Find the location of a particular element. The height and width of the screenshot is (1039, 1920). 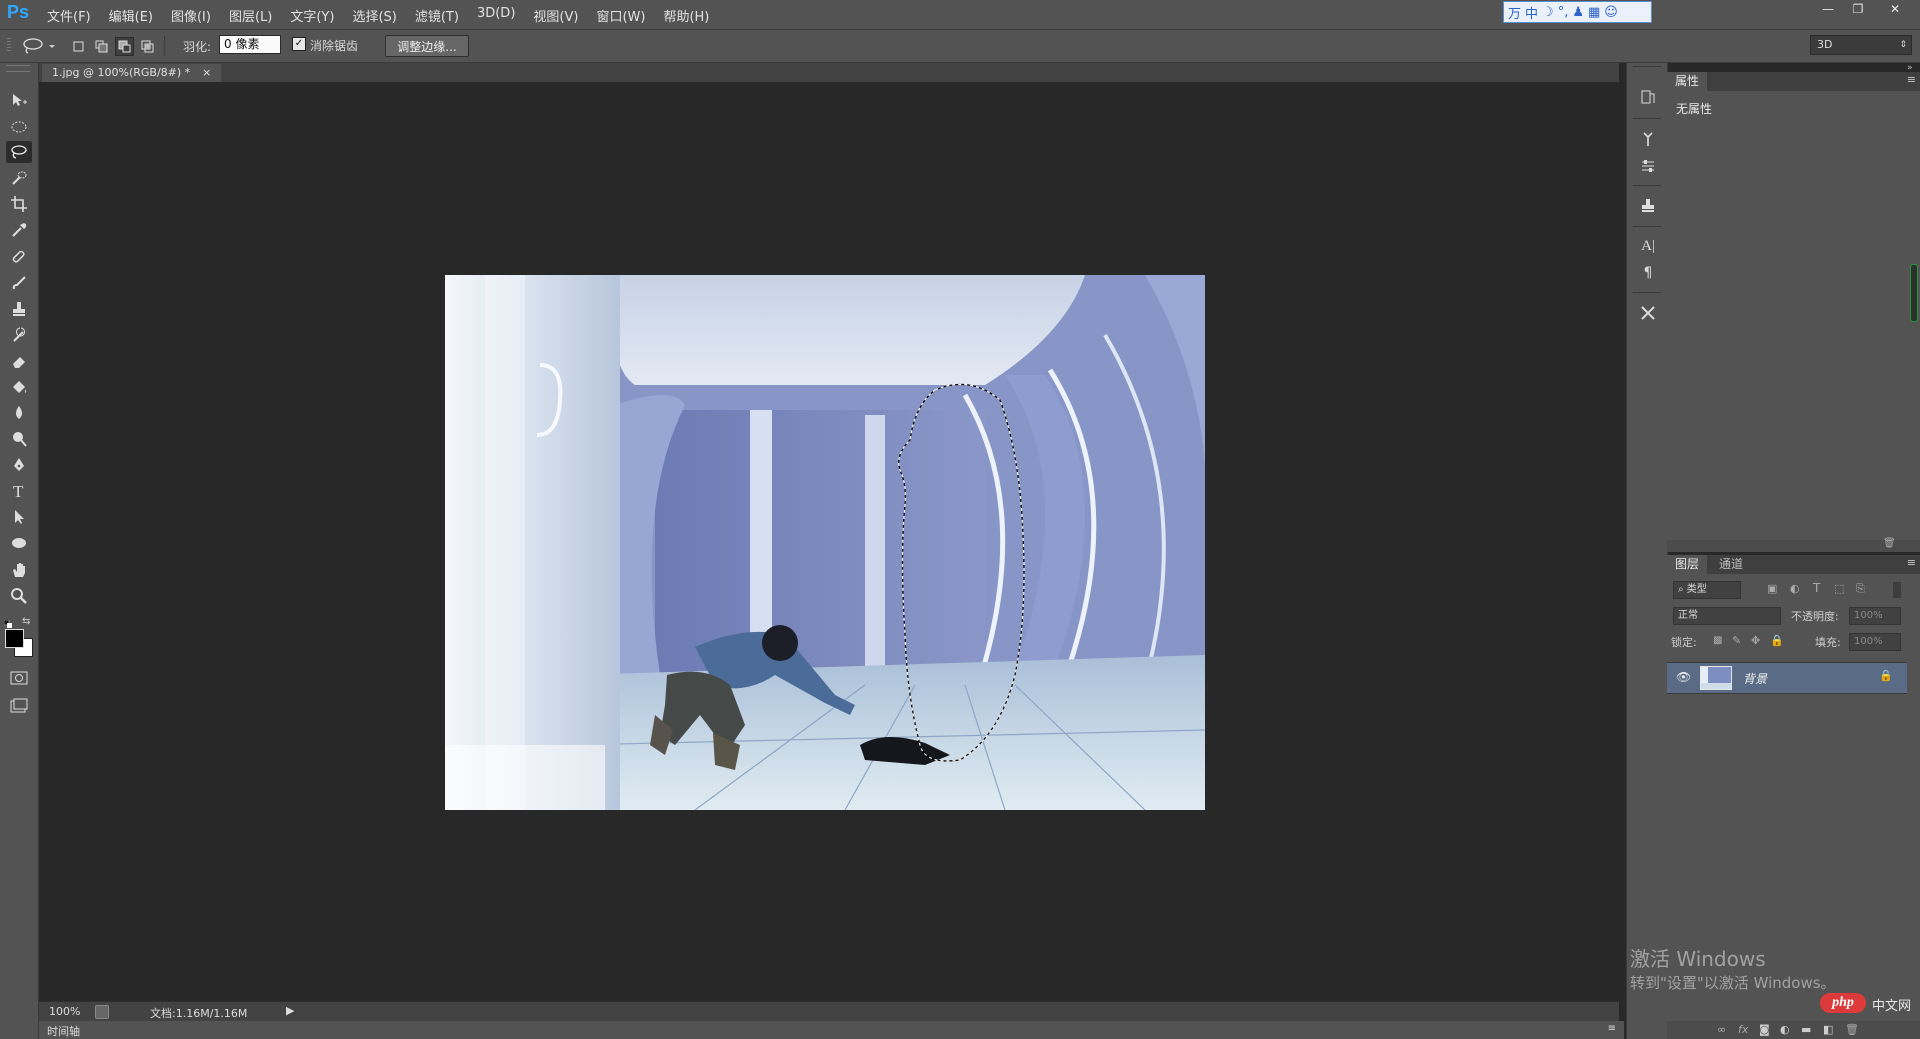

document-tab: 1.jpg @ 100%(RGB/8#) * × is located at coordinates (132, 73).